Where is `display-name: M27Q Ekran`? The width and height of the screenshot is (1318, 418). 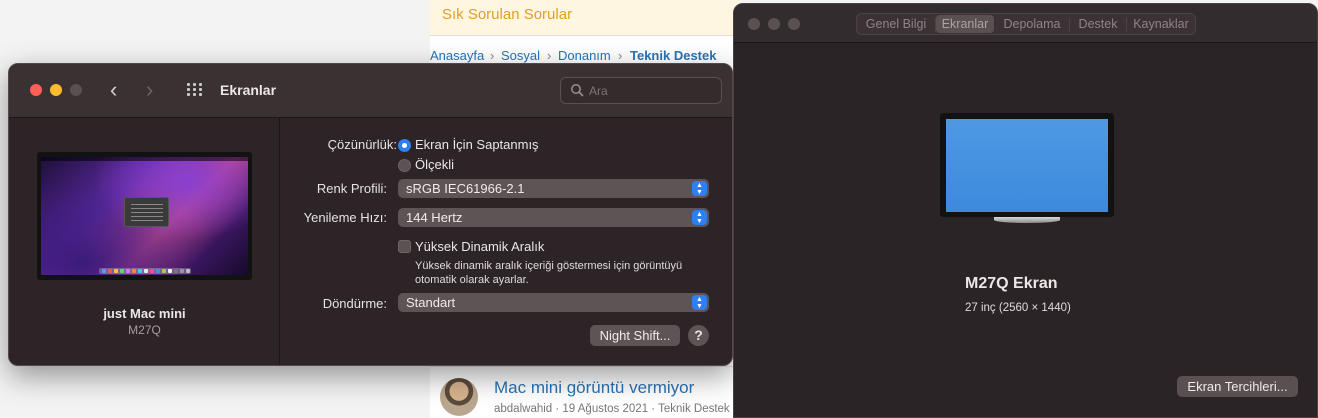 display-name: M27Q Ekran is located at coordinates (1011, 283).